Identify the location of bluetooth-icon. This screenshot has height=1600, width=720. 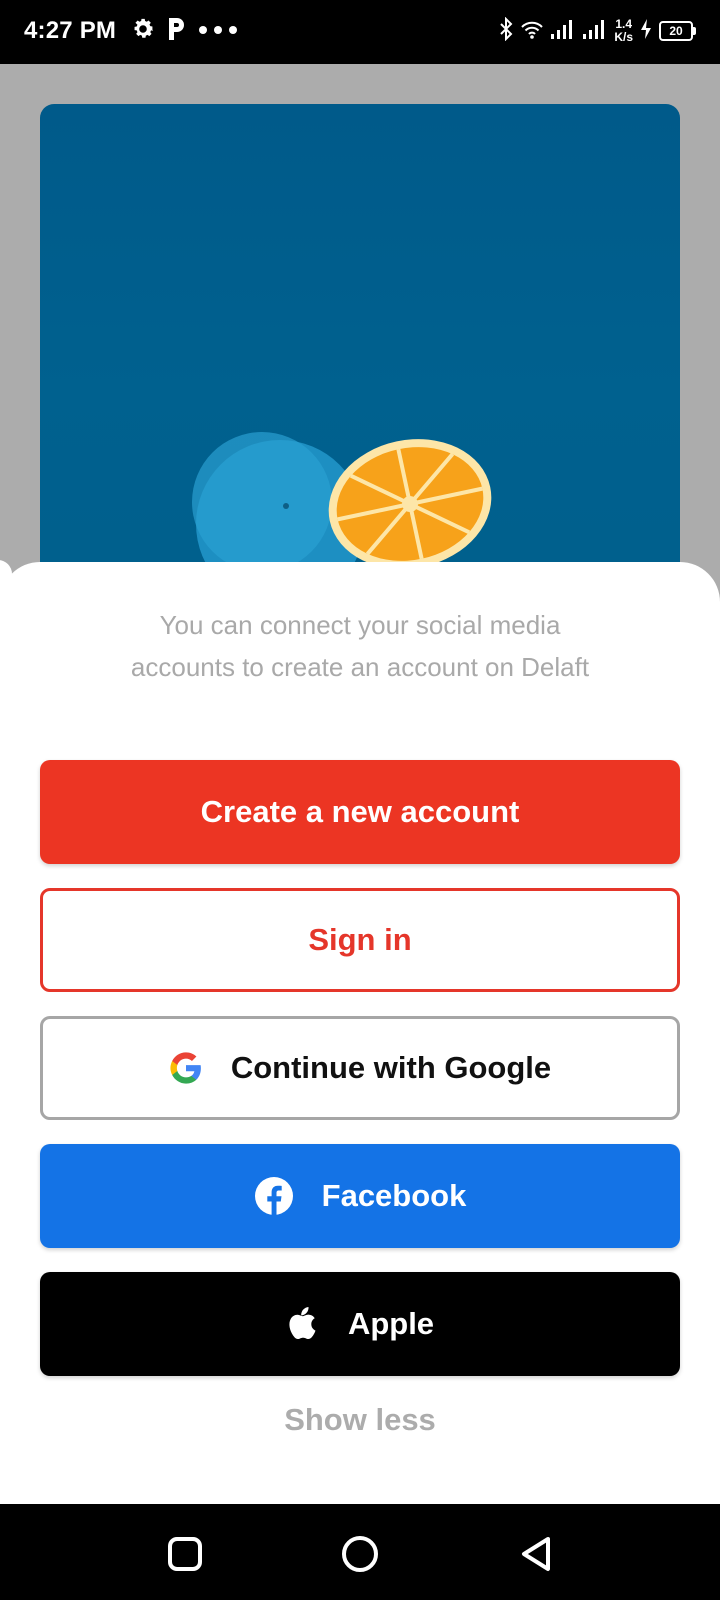
(506, 31).